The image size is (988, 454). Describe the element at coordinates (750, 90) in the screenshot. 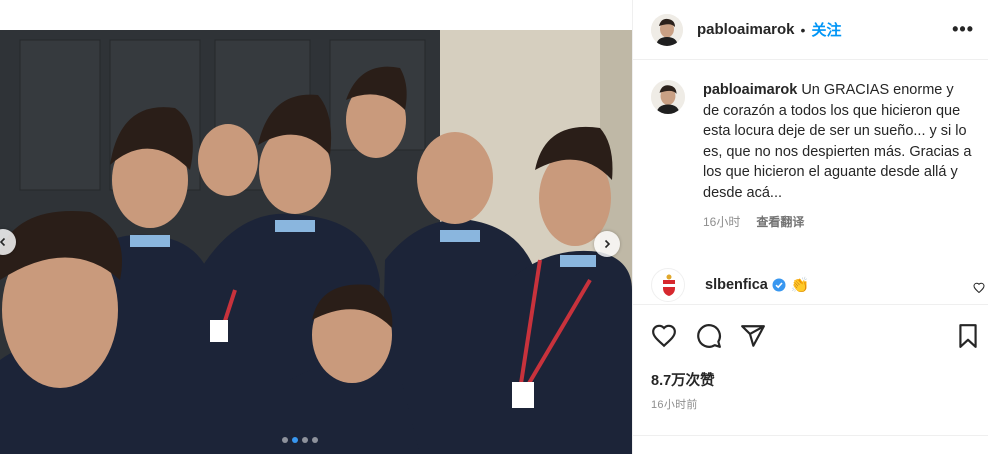

I see `caption-username: pabloaimarok` at that location.